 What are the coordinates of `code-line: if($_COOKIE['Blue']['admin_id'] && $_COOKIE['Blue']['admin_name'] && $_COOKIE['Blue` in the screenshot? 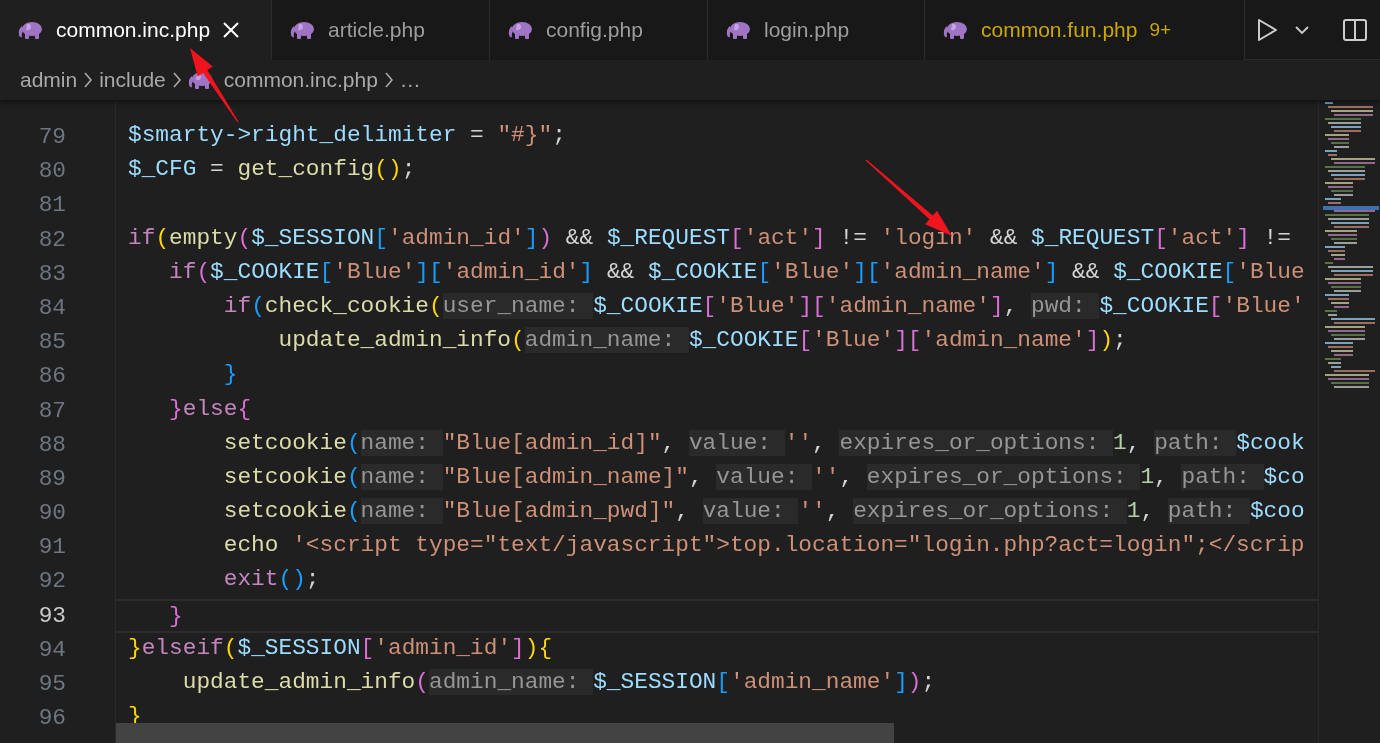 It's located at (736, 272).